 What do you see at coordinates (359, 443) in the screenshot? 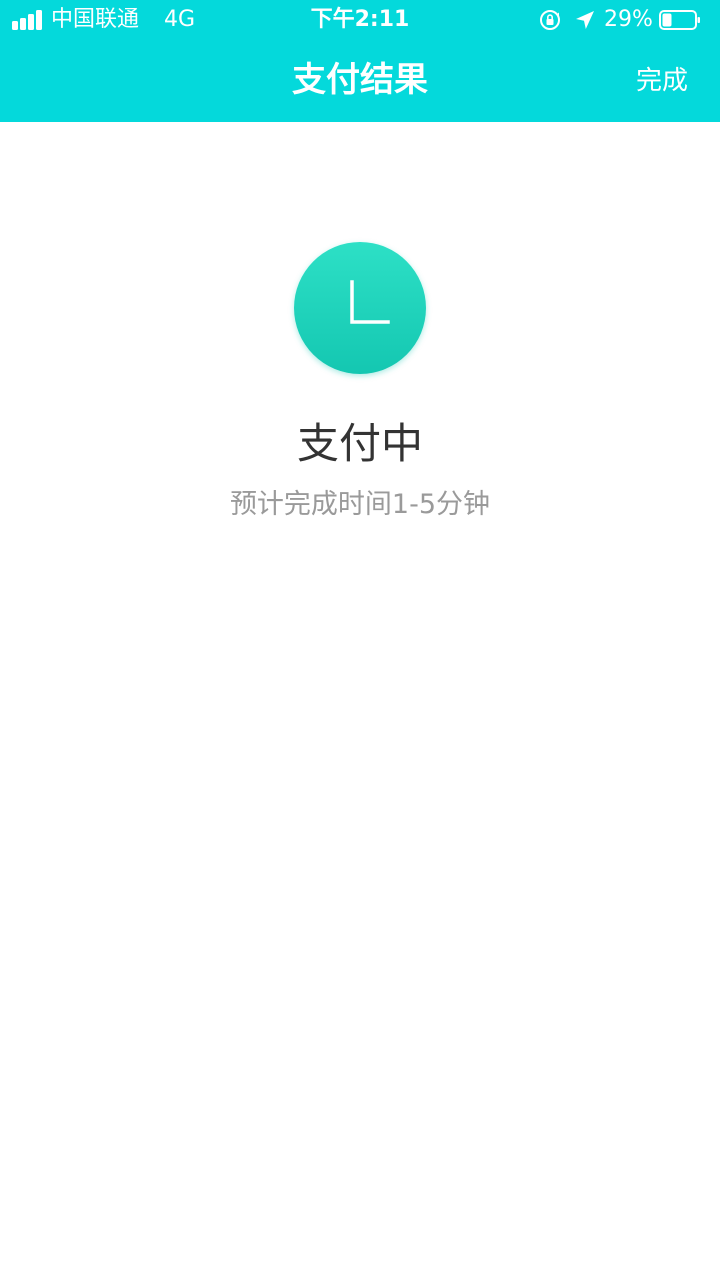
I see `payment-status-title: 支付中` at bounding box center [359, 443].